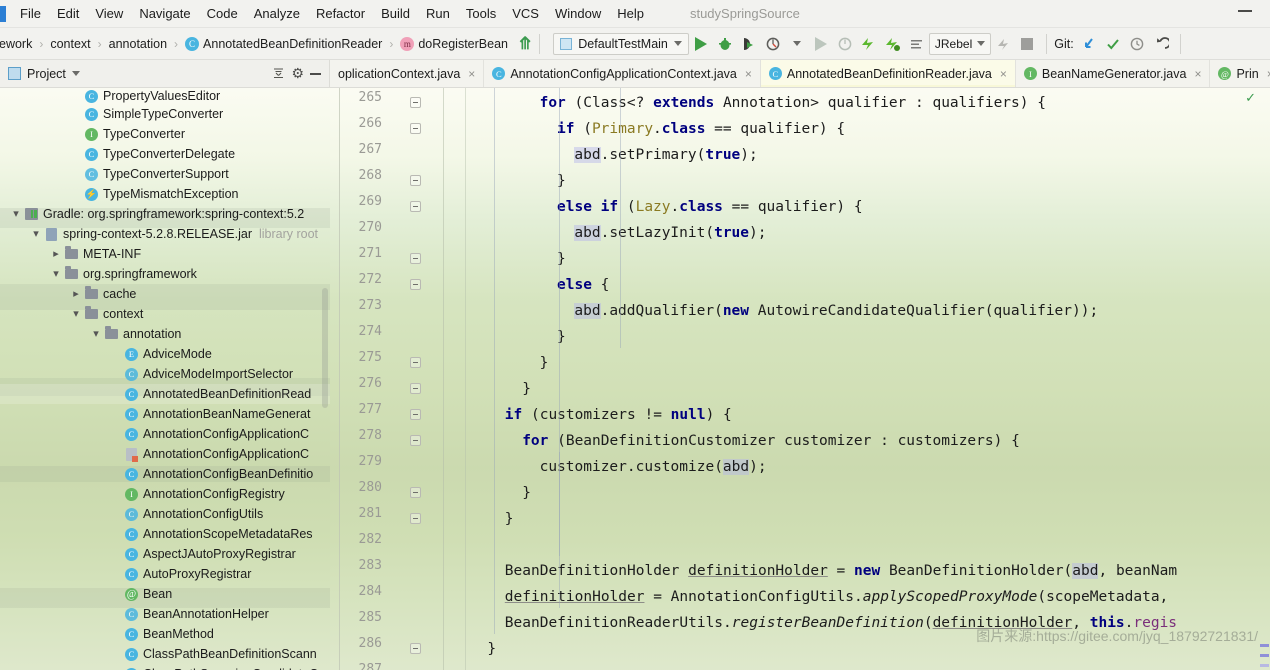 The width and height of the screenshot is (1270, 670). I want to click on menu-item-vcs: VCS, so click(525, 14).